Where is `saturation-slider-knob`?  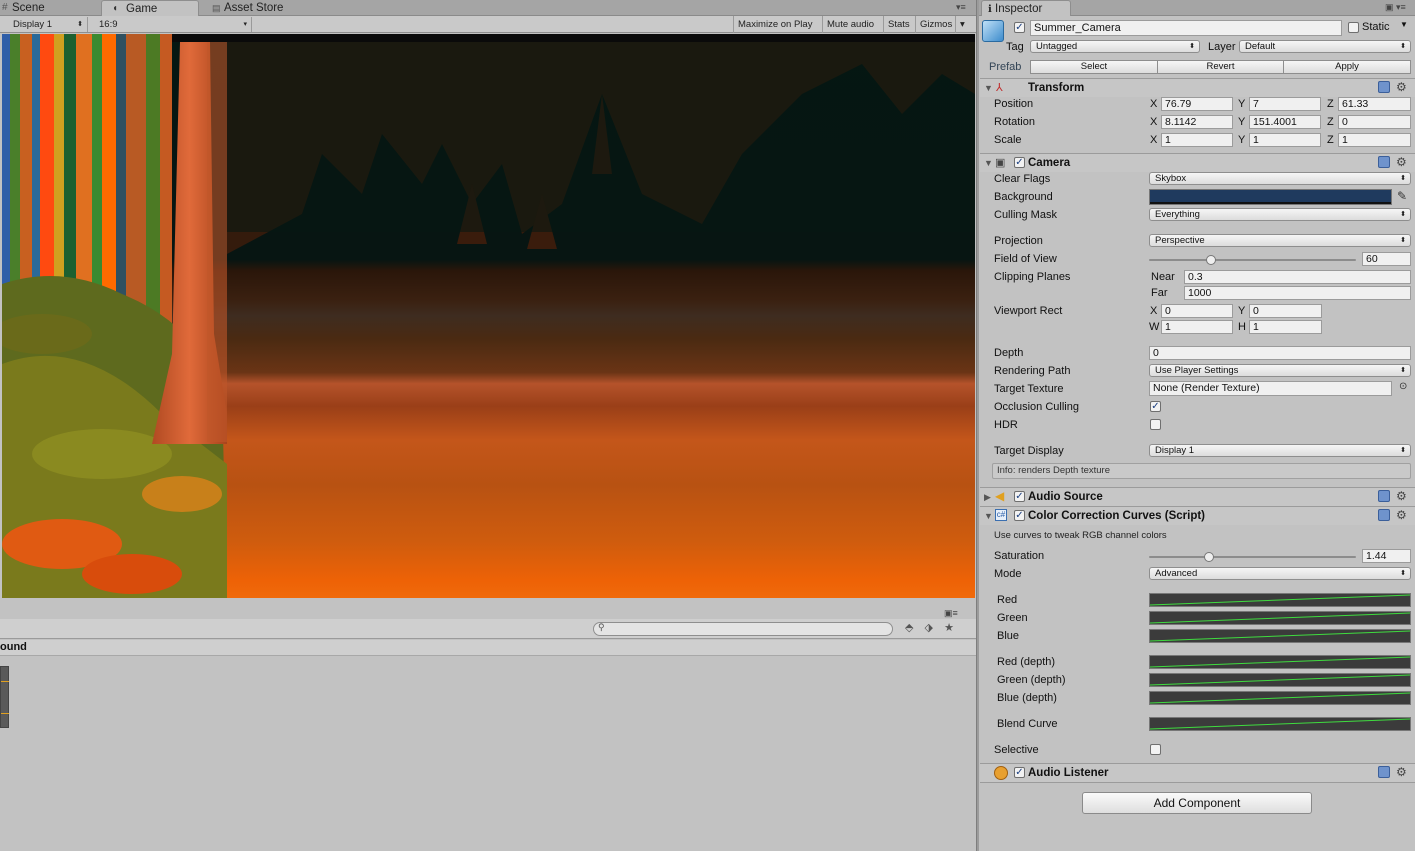
saturation-slider-knob is located at coordinates (1209, 557).